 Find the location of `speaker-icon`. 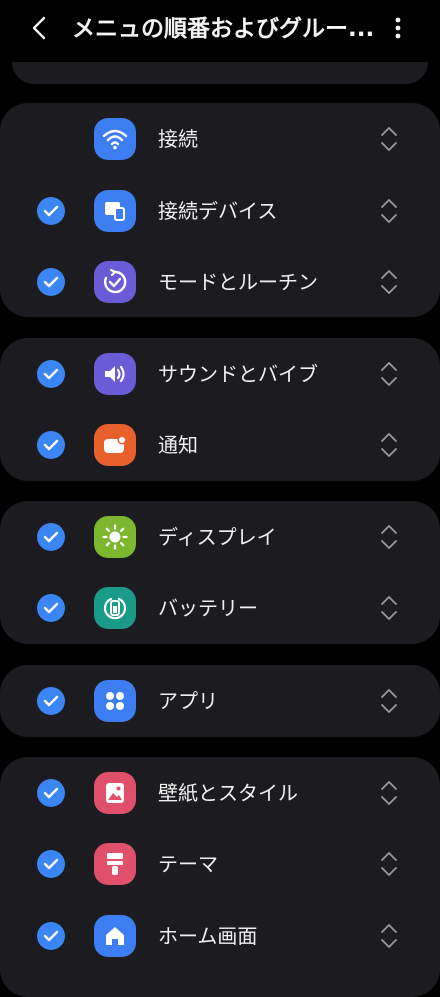

speaker-icon is located at coordinates (115, 374).